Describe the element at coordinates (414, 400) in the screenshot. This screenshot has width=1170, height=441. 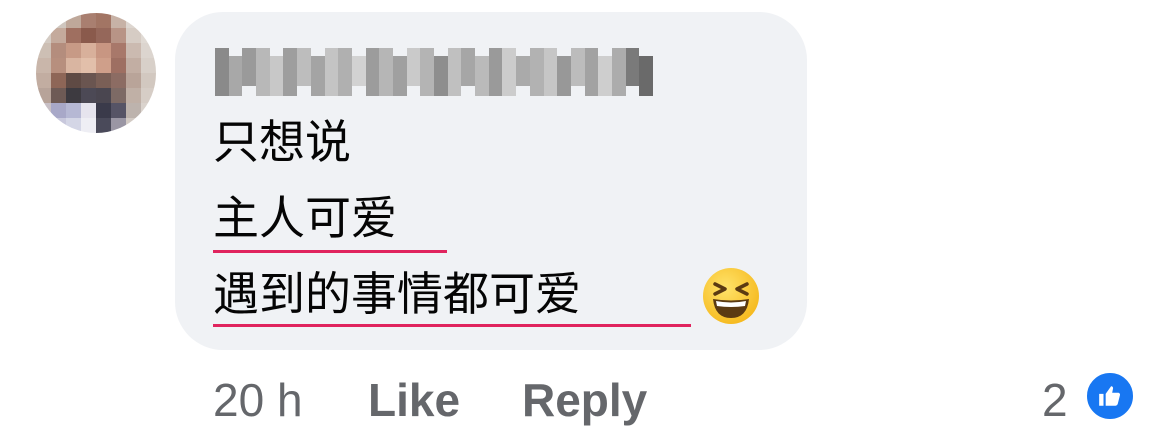
I see `like-button: Like` at that location.